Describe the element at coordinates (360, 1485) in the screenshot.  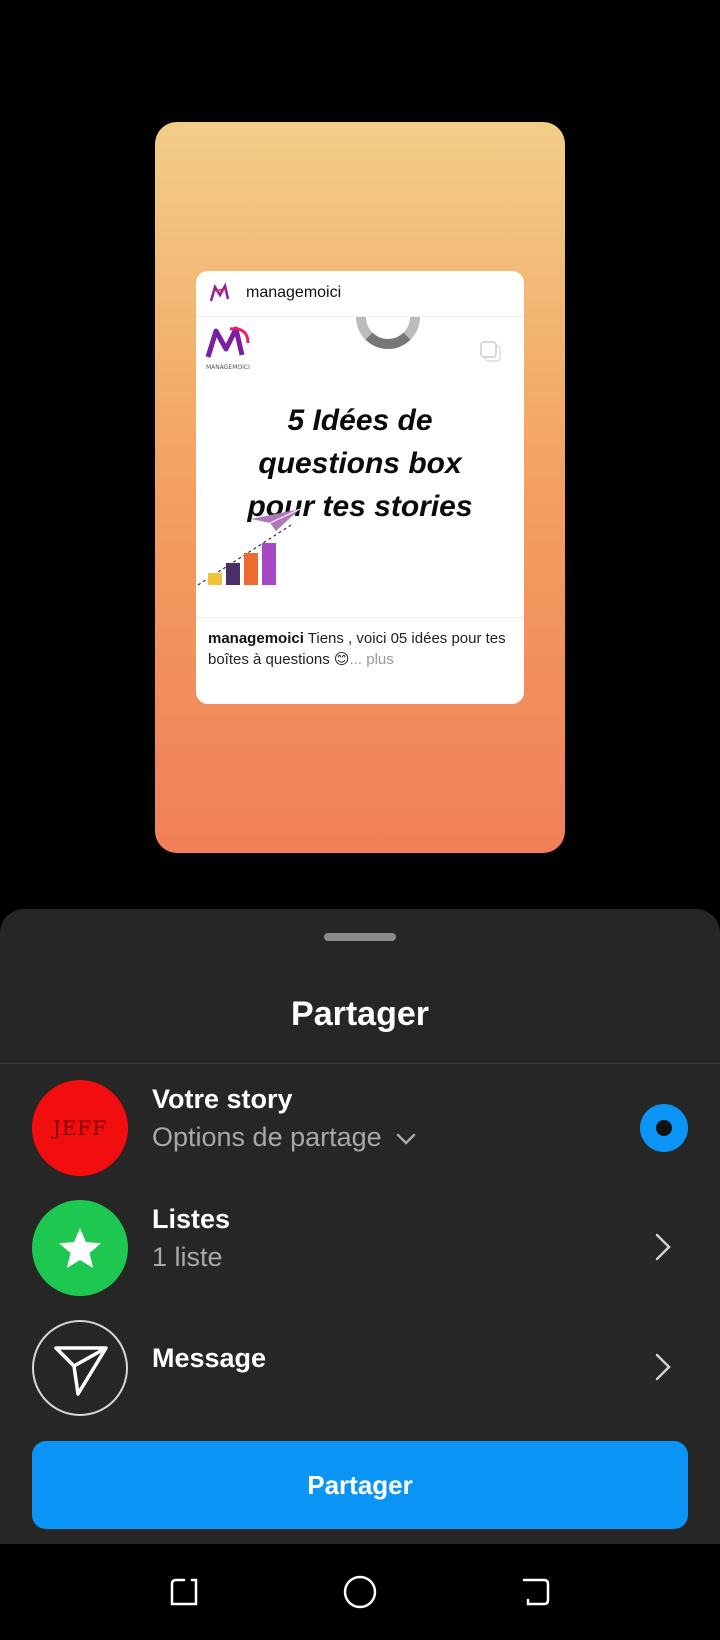
I see `share-button: Partager` at that location.